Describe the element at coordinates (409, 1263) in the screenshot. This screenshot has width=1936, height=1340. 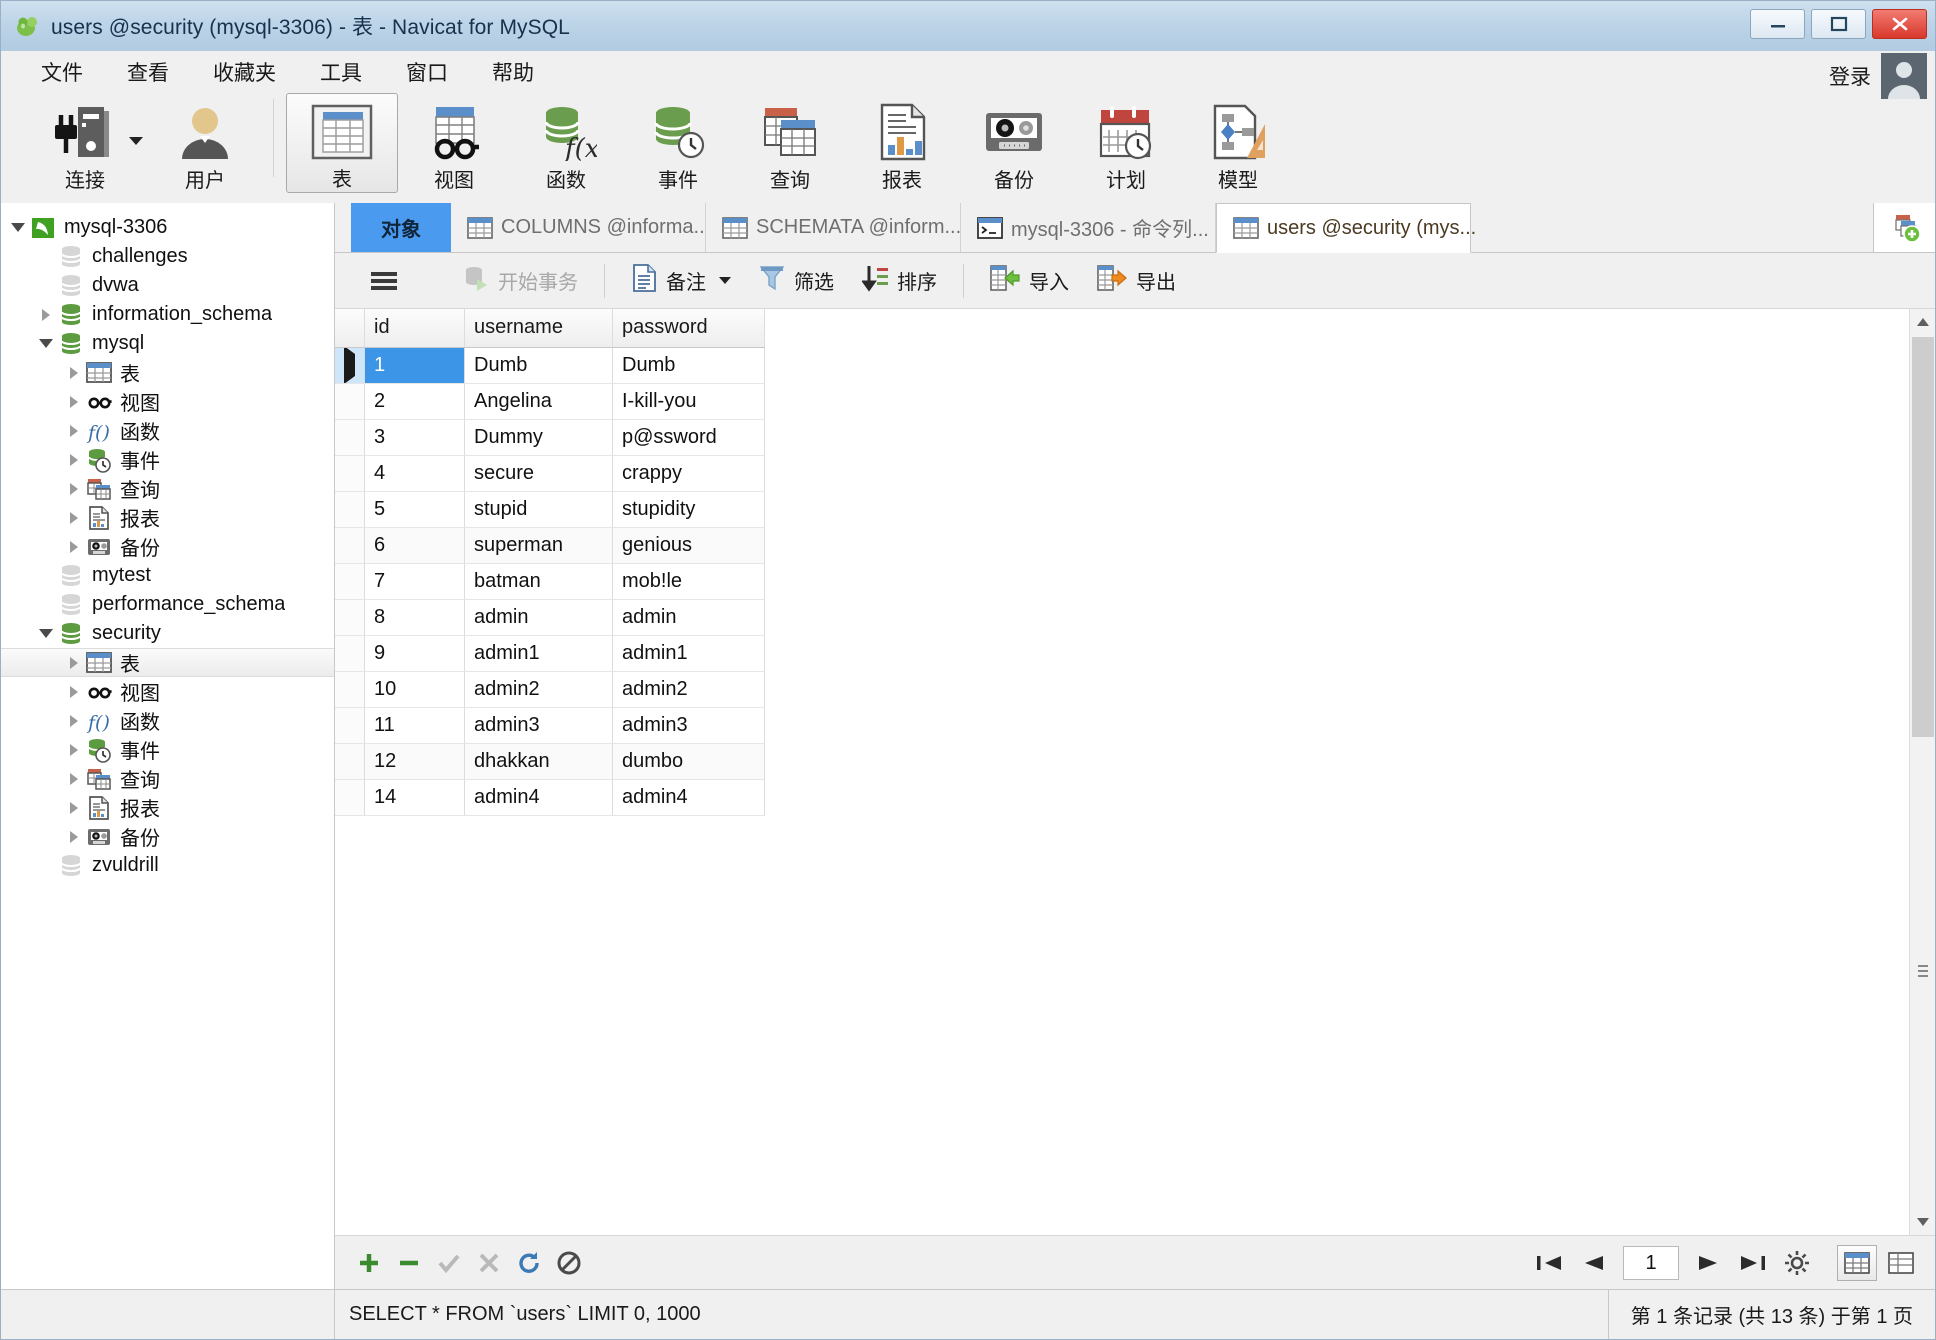
I see `delete-record-button` at that location.